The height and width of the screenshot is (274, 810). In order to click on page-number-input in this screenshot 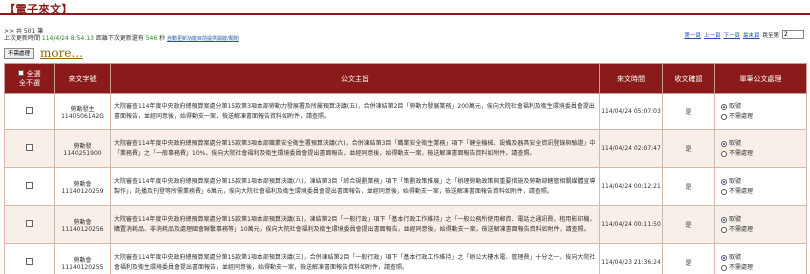, I will do `click(793, 34)`.